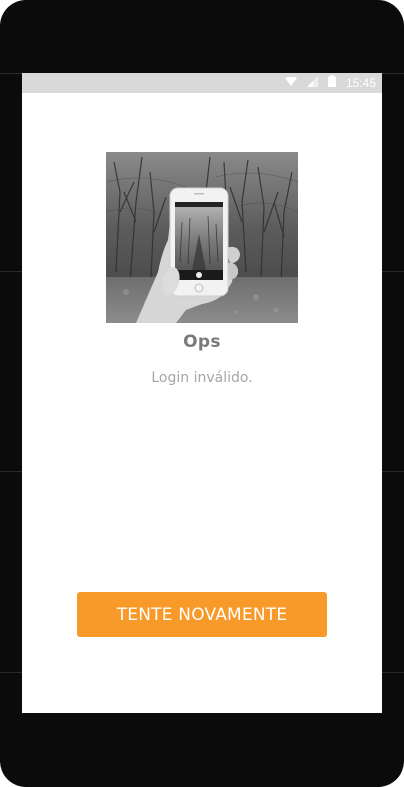  I want to click on battery-icon, so click(331, 83).